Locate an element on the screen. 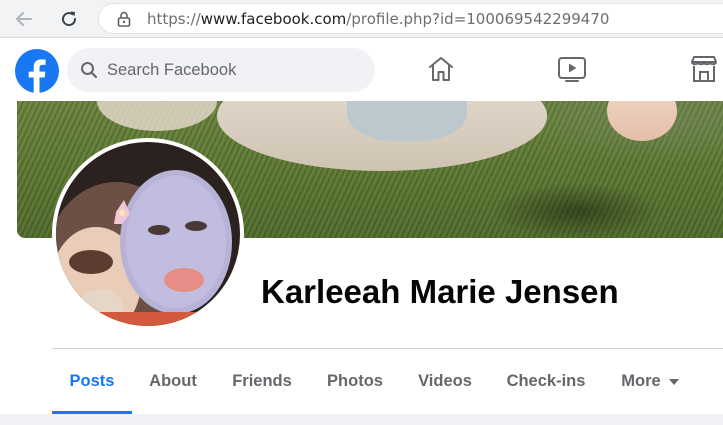 The image size is (723, 425). home-icon is located at coordinates (441, 69).